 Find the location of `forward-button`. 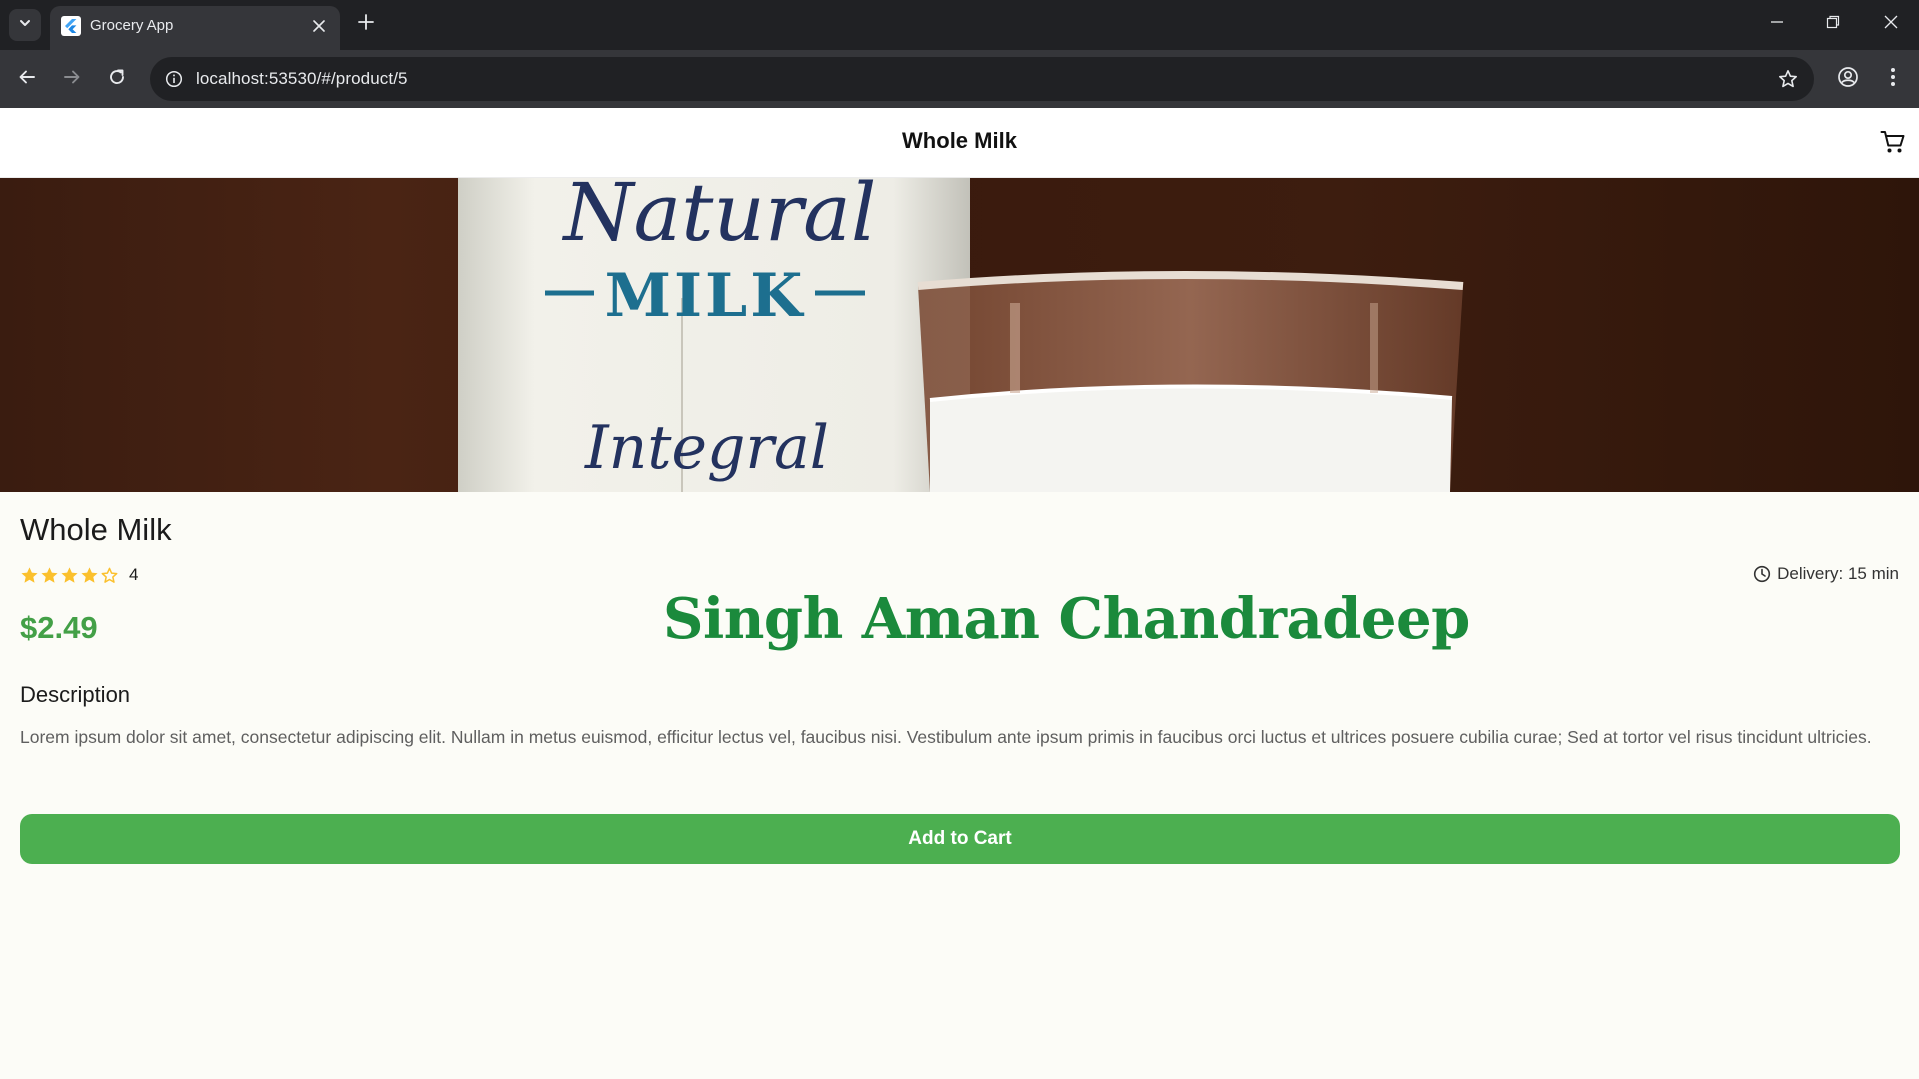

forward-button is located at coordinates (72, 79).